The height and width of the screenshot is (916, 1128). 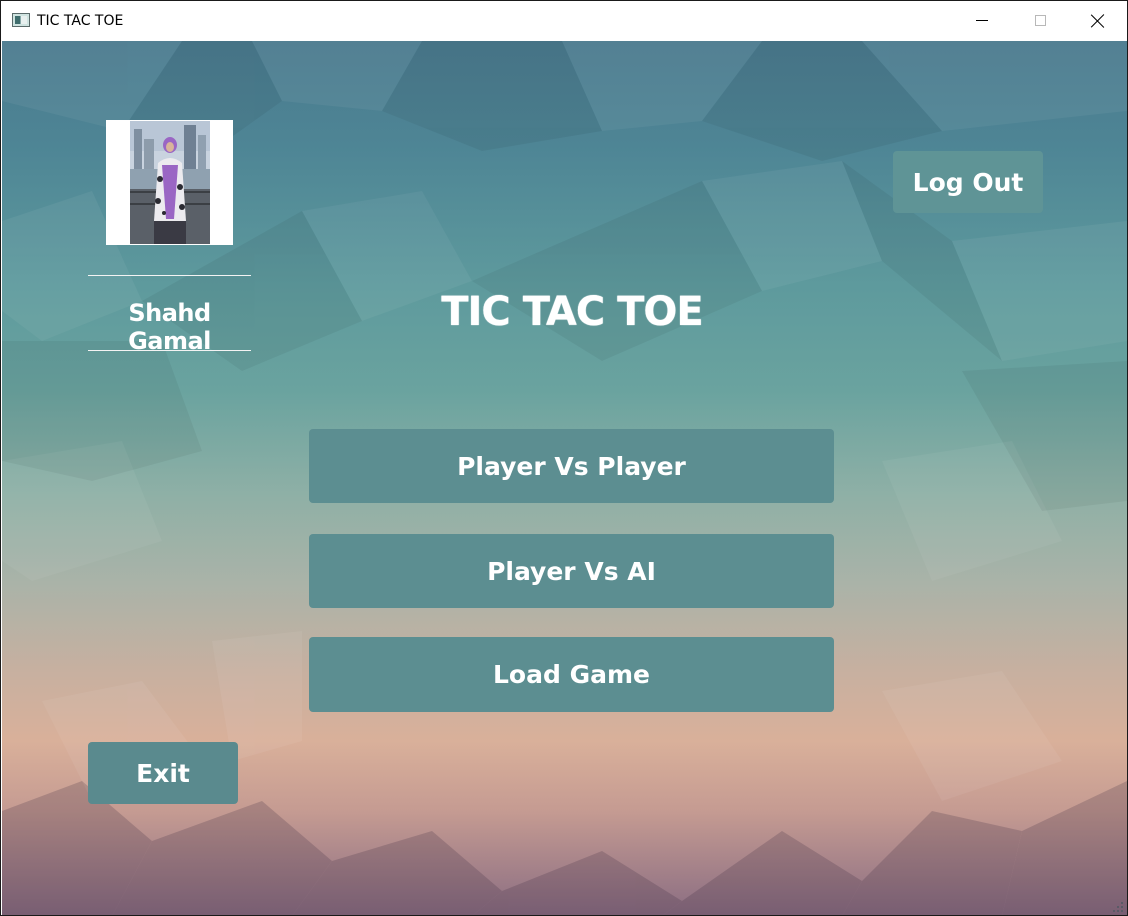 I want to click on username-divider-bottom, so click(x=169, y=350).